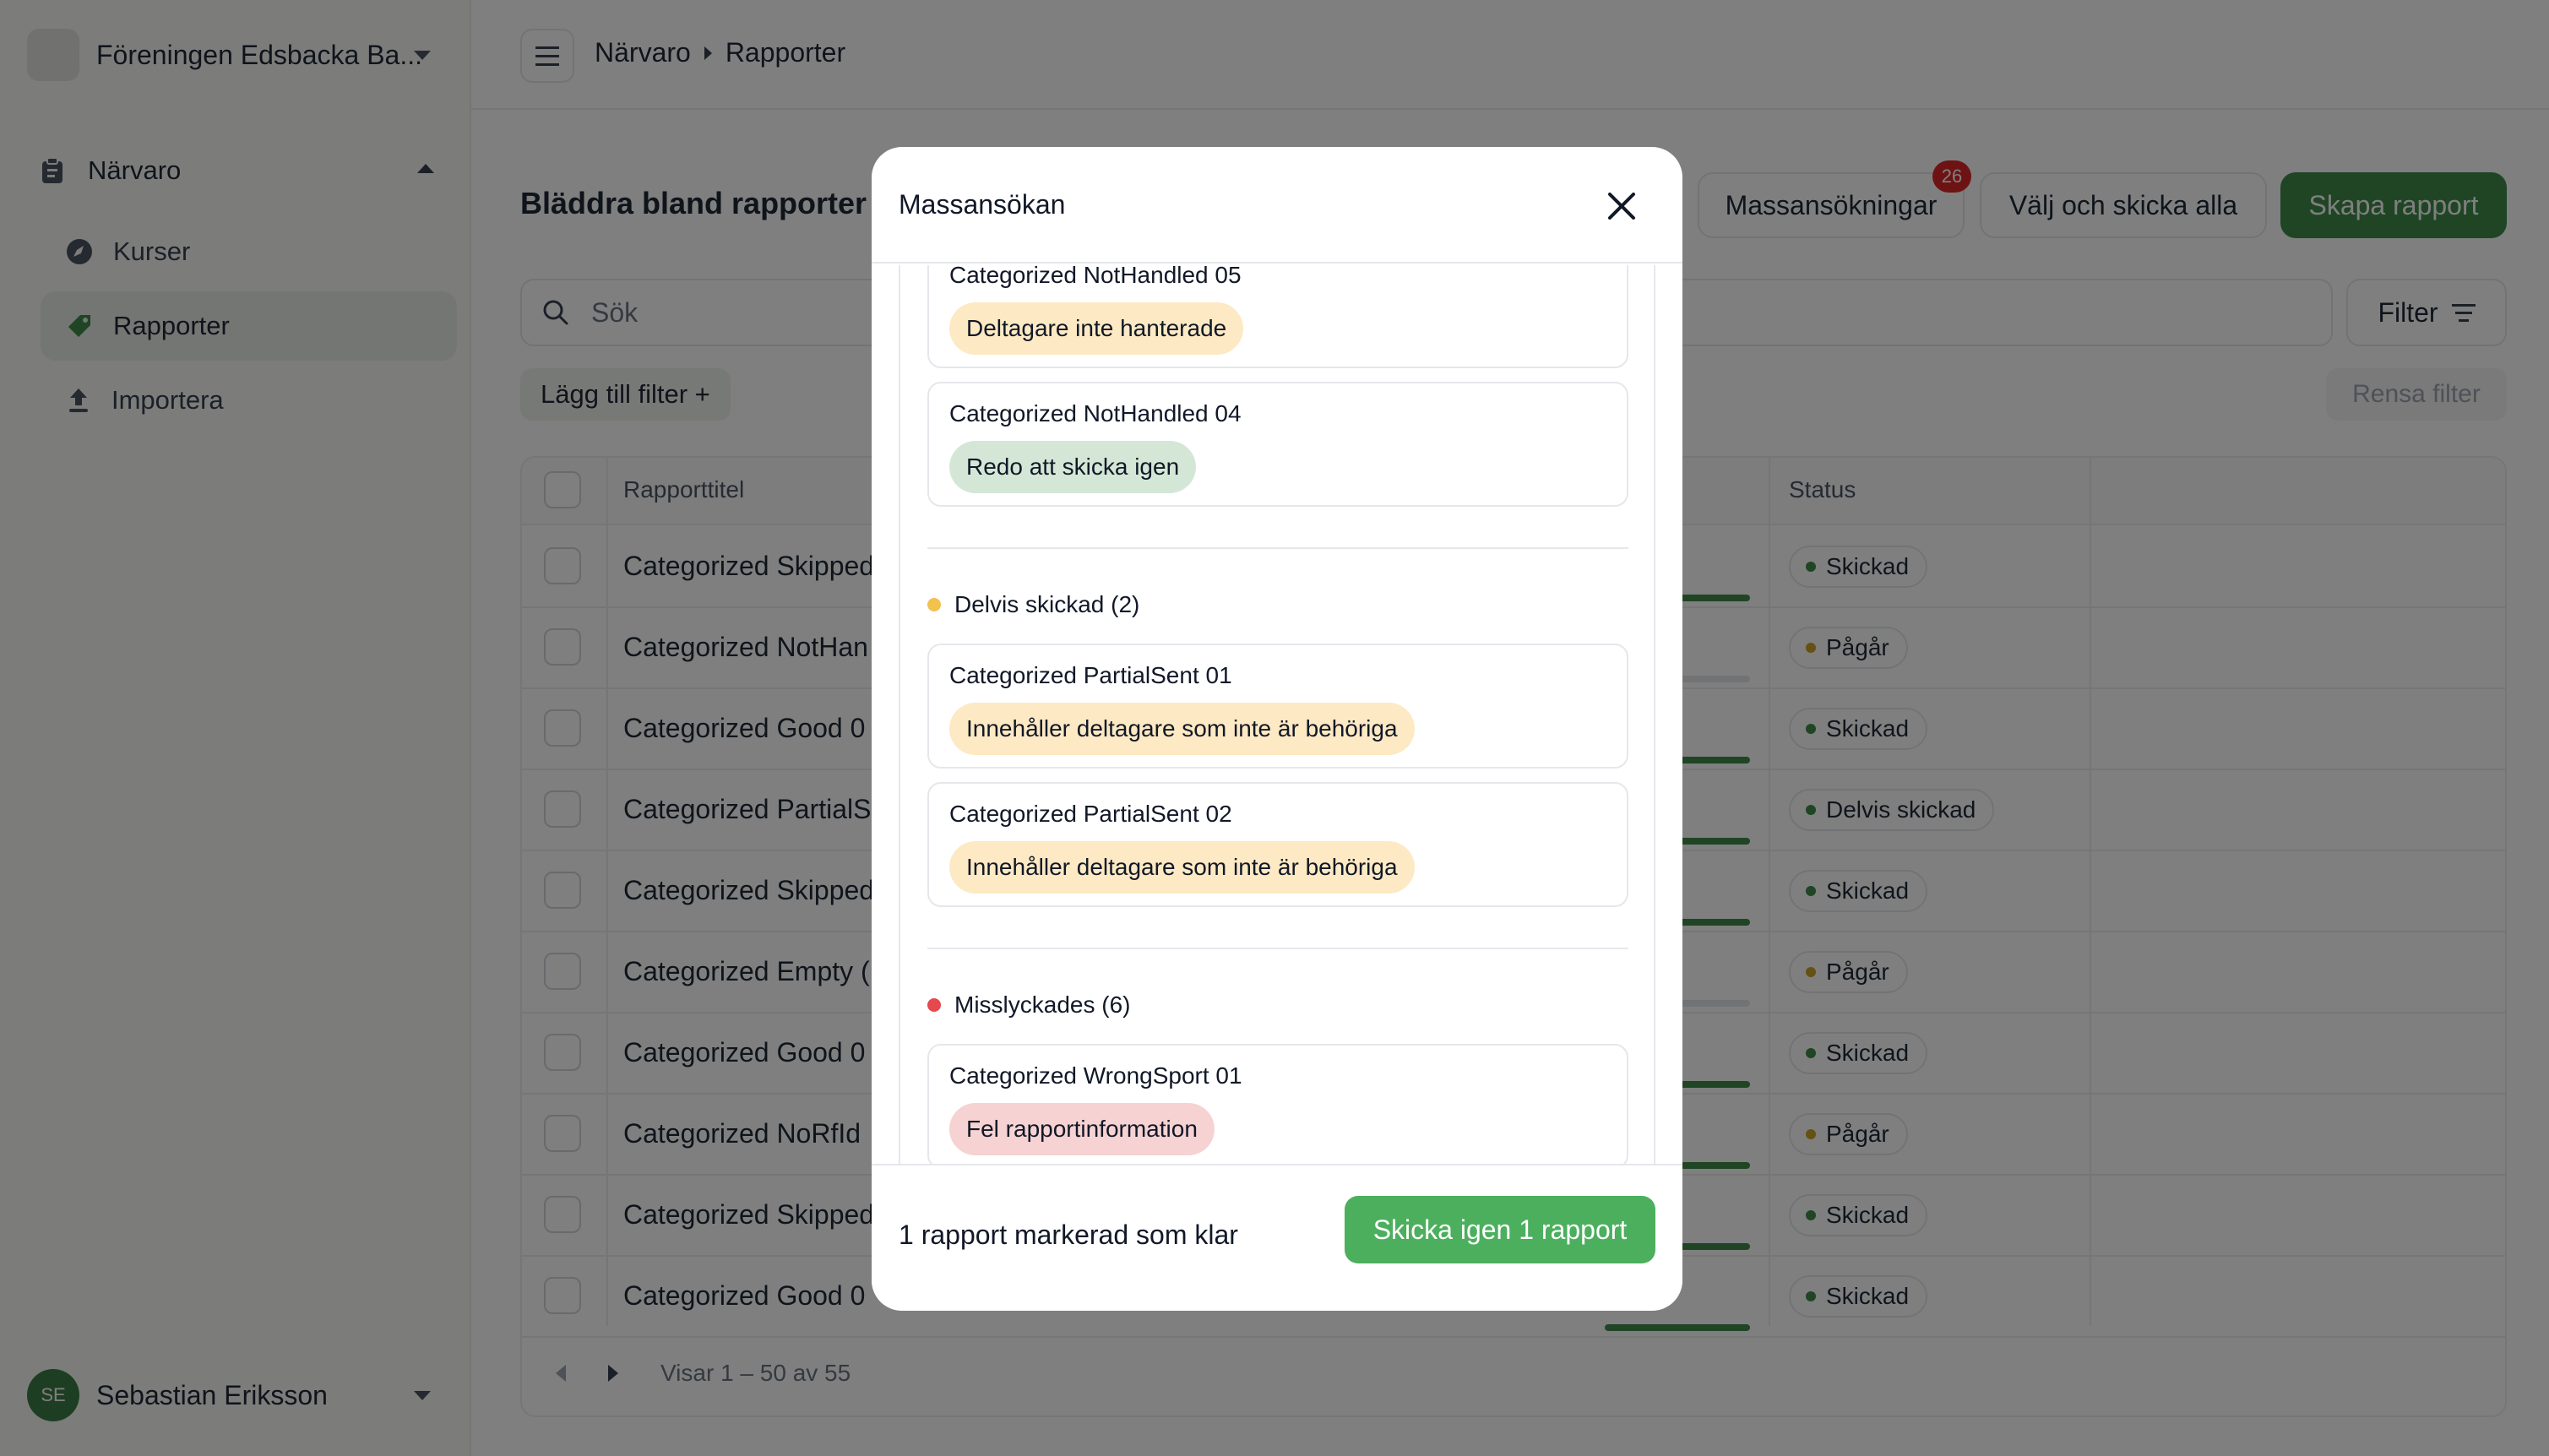  I want to click on group-label-delvis-skickad: Delvis skickad (2), so click(1033, 604).